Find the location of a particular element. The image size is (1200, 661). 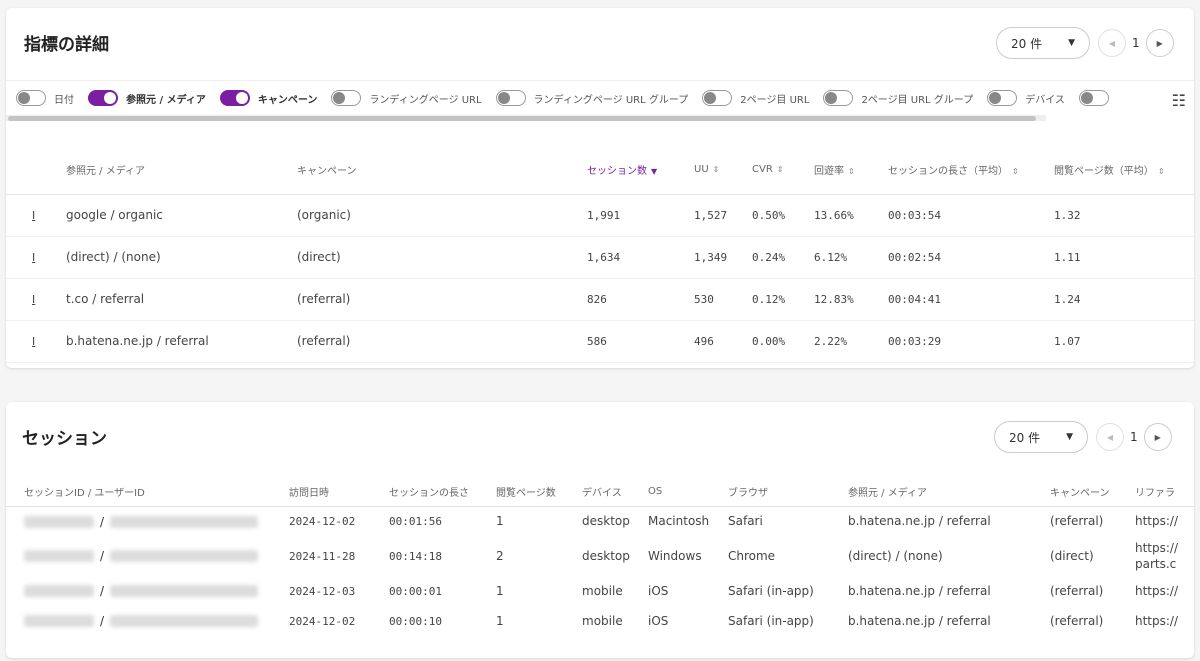

cell-sessions: 1,991 is located at coordinates (640, 215).